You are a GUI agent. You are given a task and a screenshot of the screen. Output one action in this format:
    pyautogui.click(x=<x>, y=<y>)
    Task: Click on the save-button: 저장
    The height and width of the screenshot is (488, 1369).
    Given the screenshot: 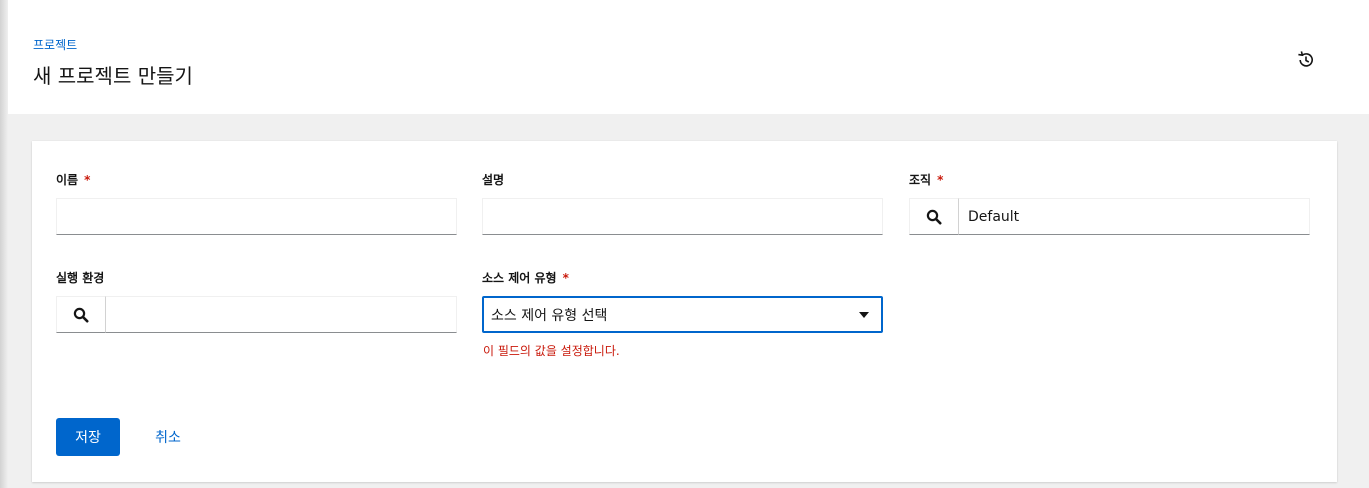 What is the action you would take?
    pyautogui.click(x=88, y=437)
    